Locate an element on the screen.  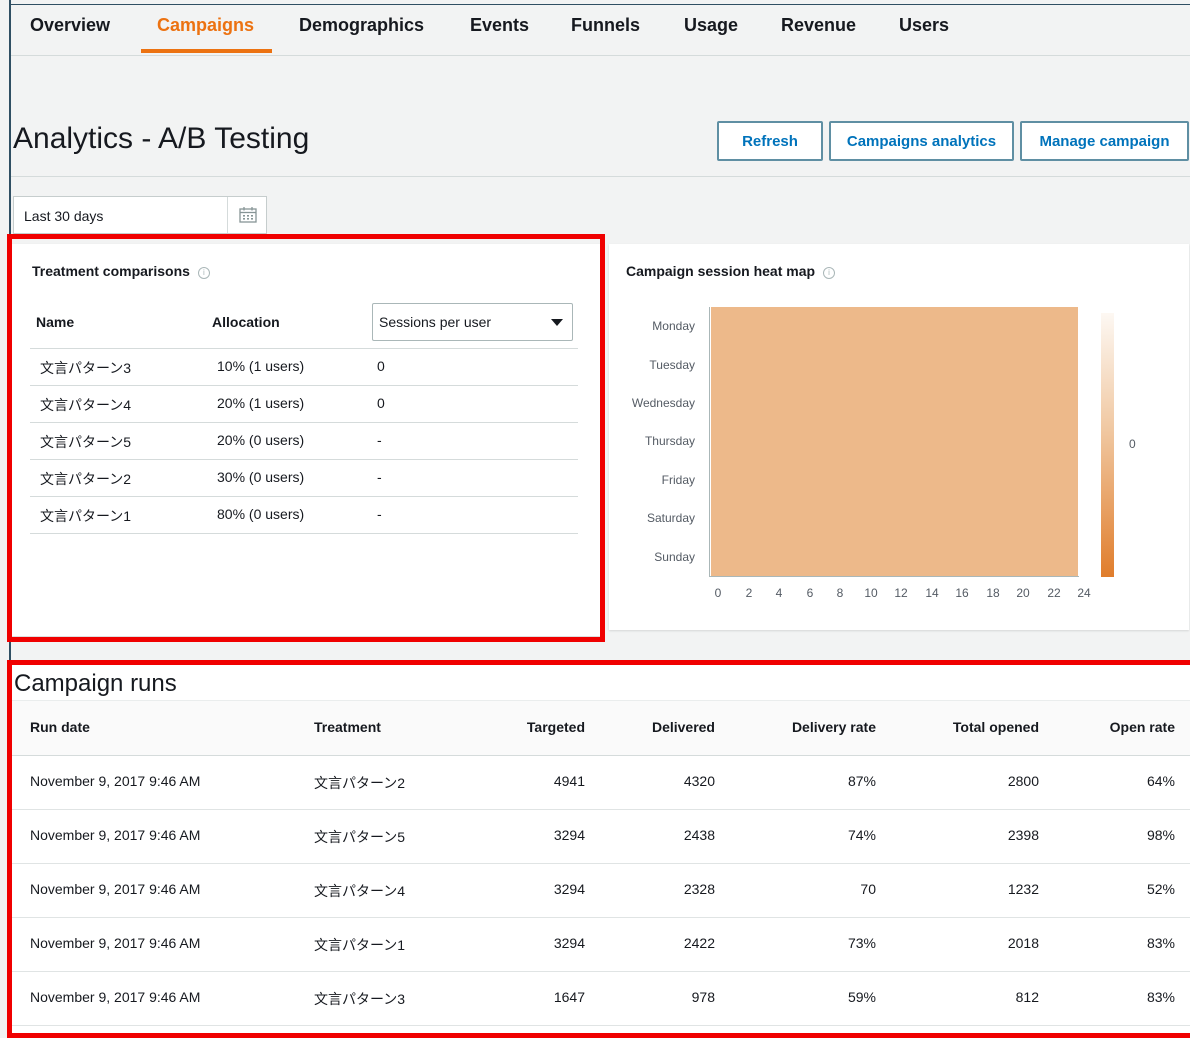
run-treatment: 文言パターン1 is located at coordinates (360, 945).